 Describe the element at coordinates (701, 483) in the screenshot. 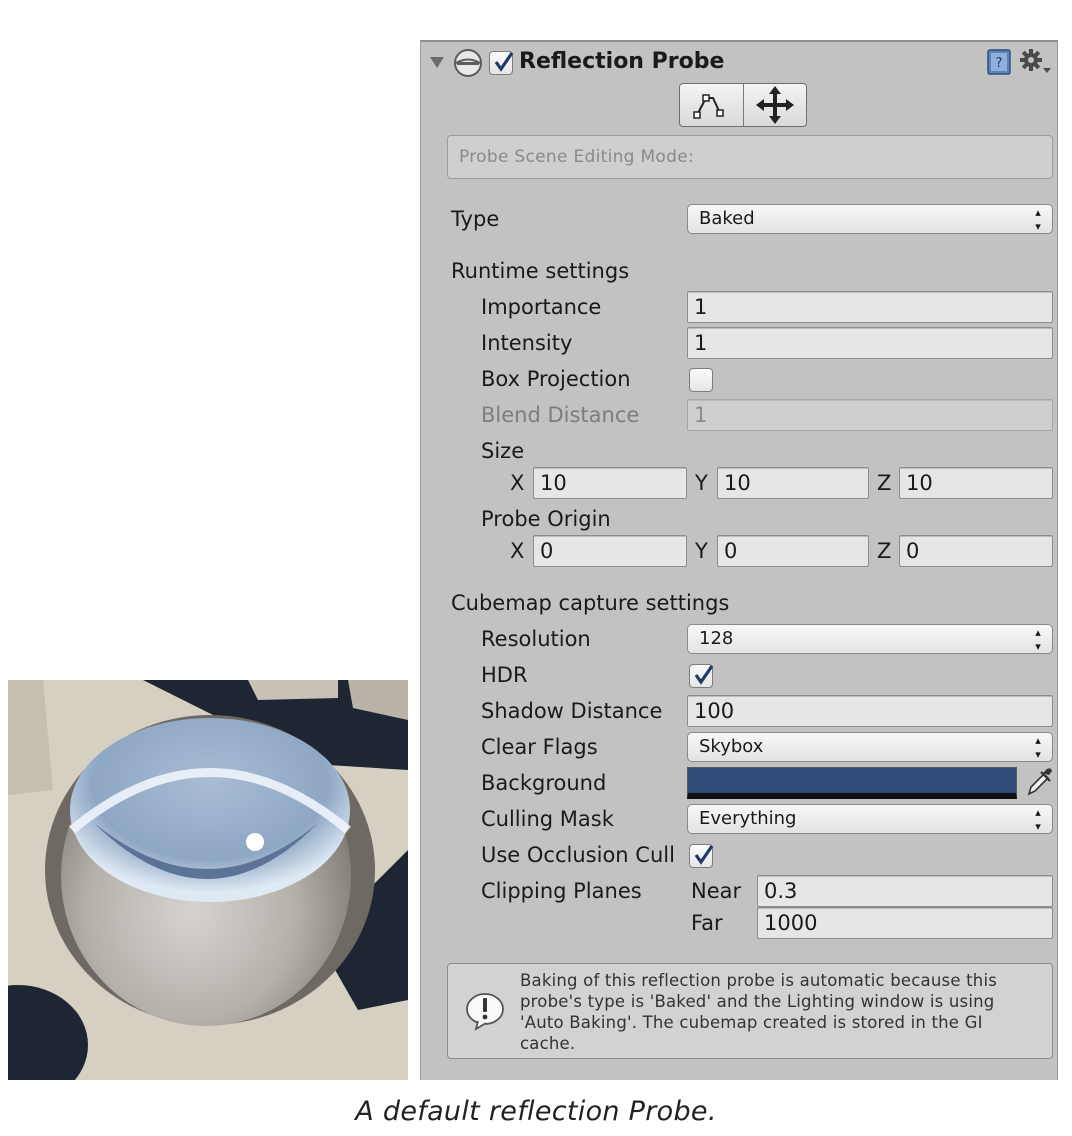

I see `size-y-label: Y` at that location.